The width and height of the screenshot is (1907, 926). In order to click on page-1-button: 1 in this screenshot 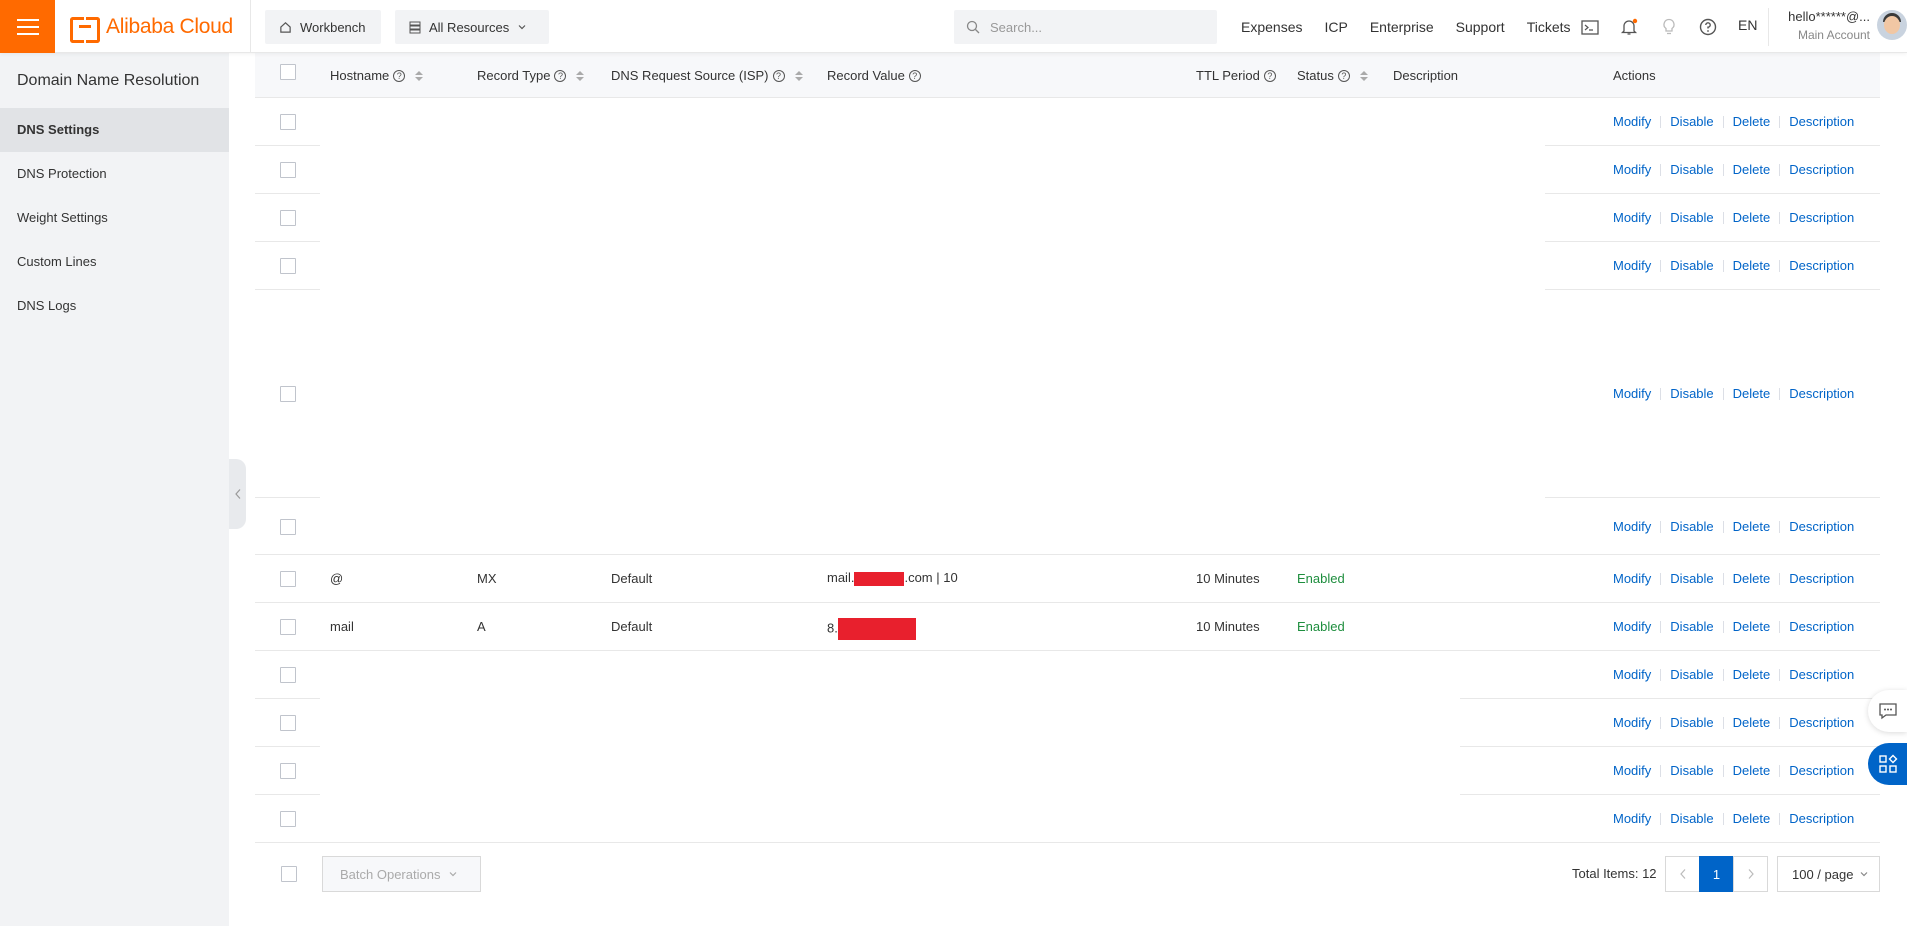, I will do `click(1716, 874)`.